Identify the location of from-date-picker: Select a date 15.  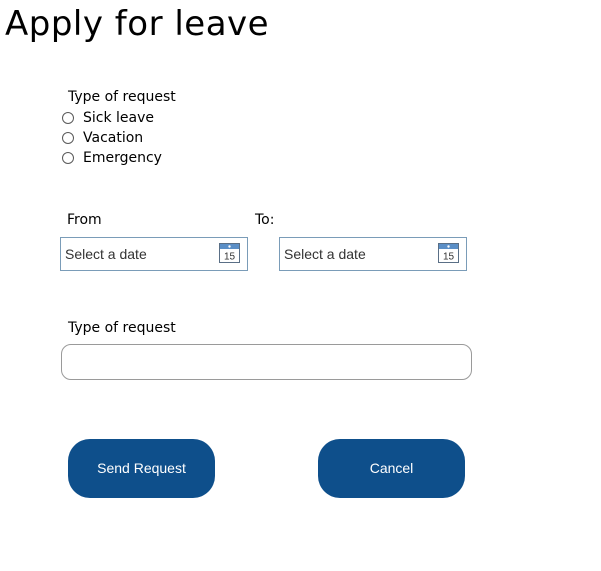
(154, 254).